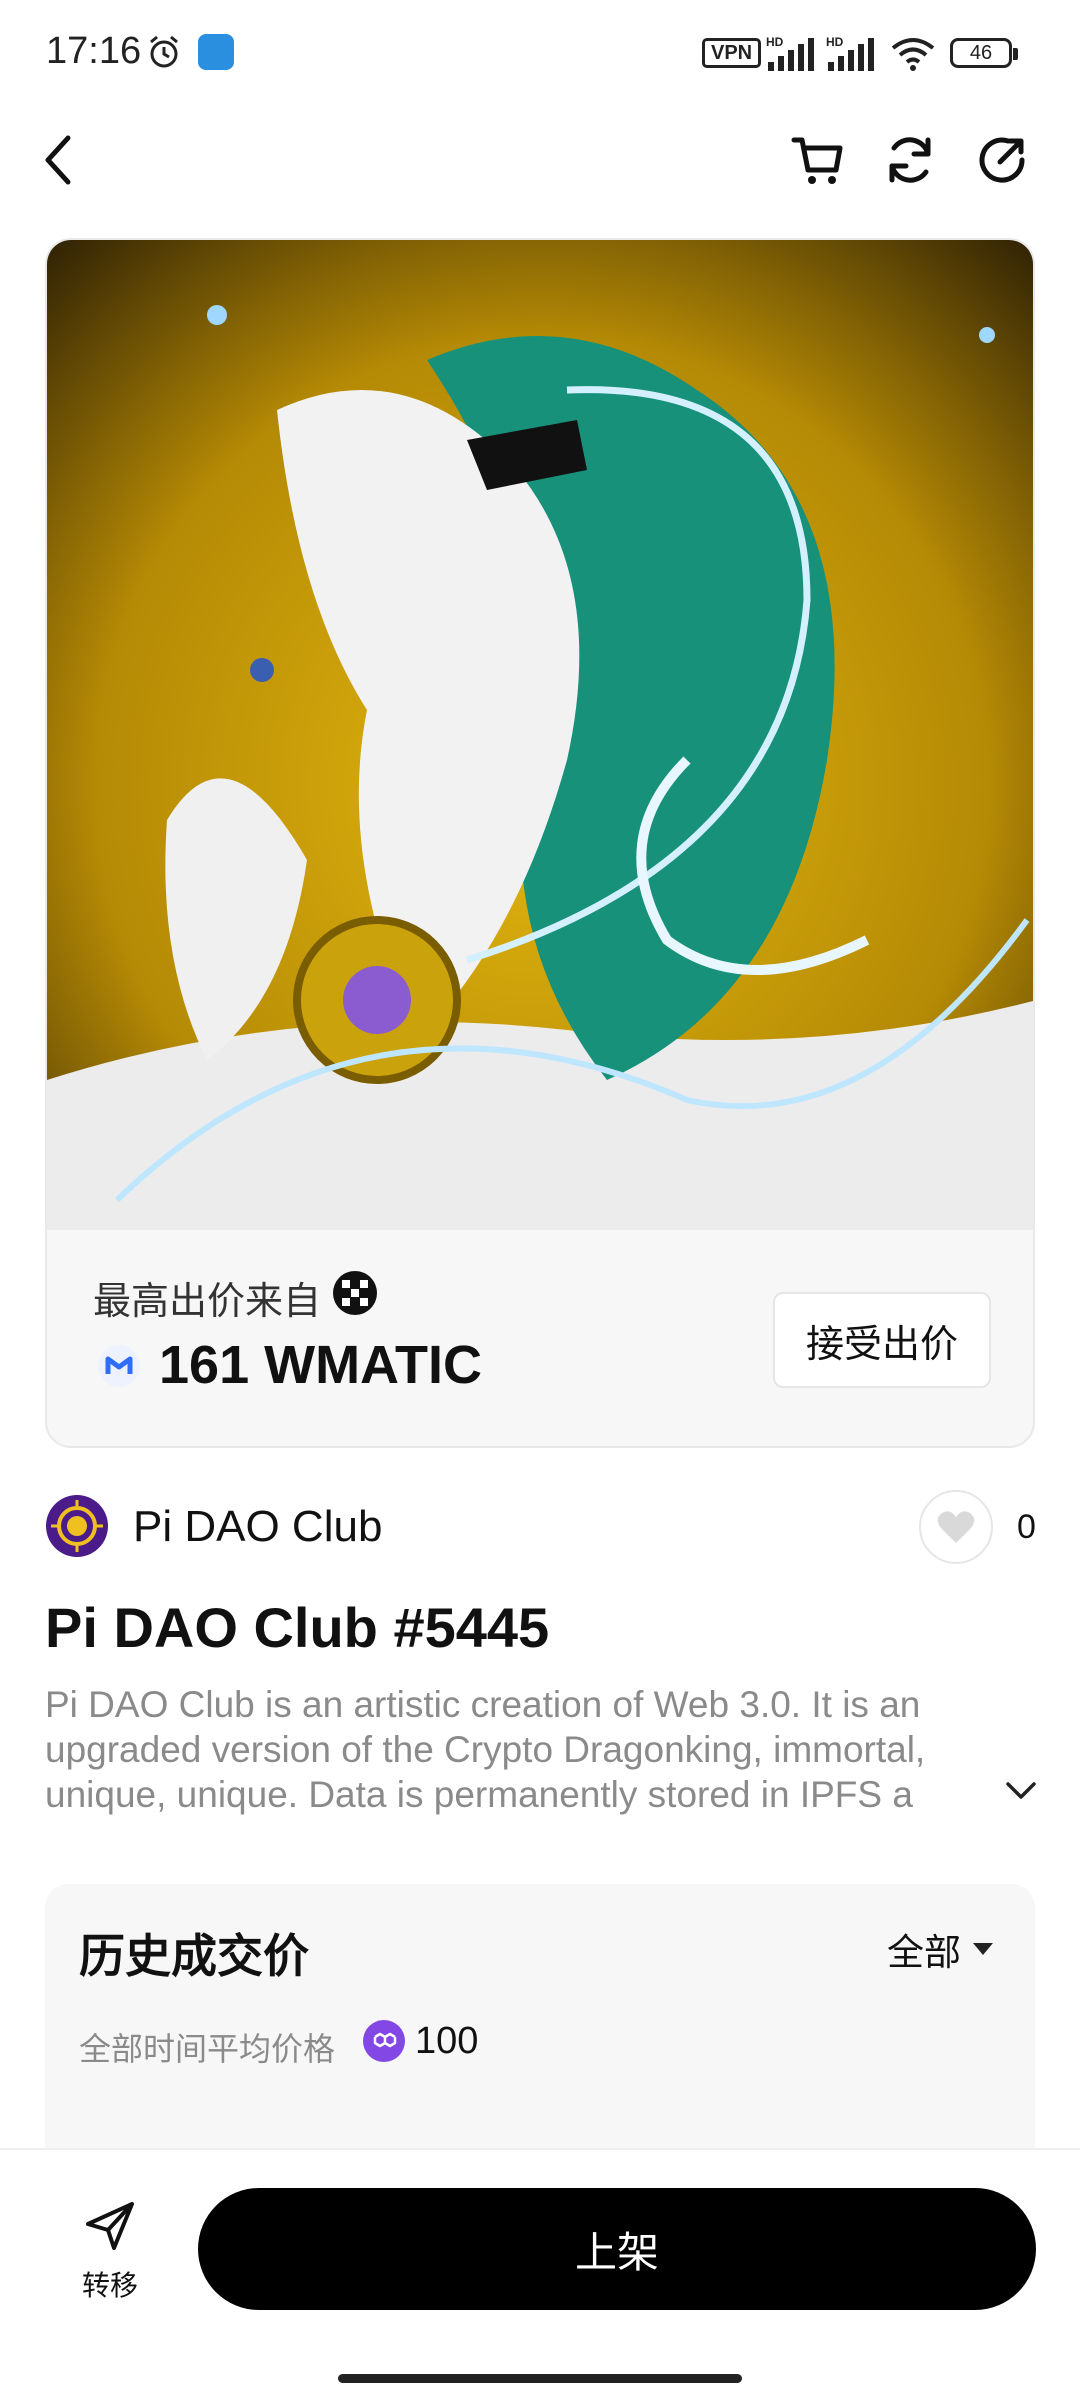 This screenshot has width=1080, height=2400. Describe the element at coordinates (540, 1338) in the screenshot. I see `highest-offer-panel: 最高出价来自 161 WMATIC 接受出价` at that location.